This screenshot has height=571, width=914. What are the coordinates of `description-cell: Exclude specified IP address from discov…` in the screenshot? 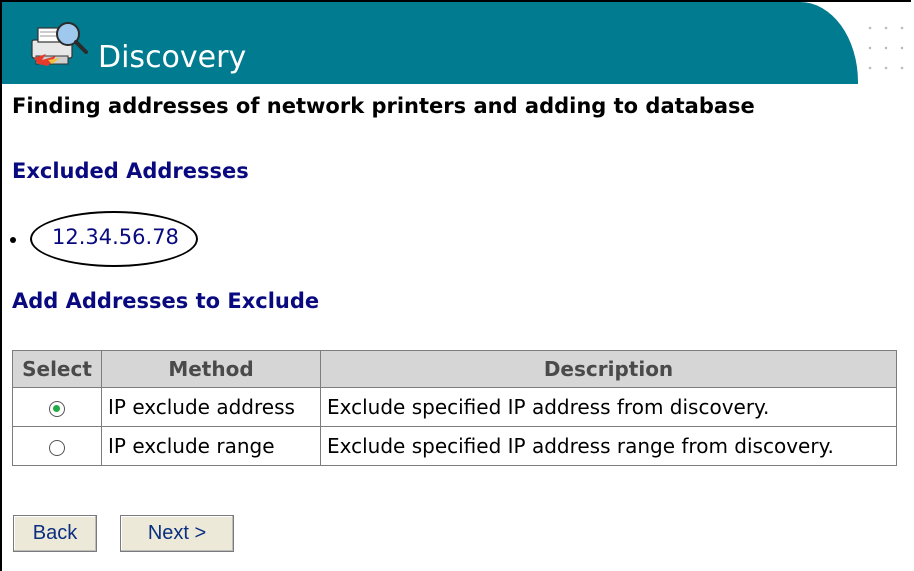 It's located at (608, 407).